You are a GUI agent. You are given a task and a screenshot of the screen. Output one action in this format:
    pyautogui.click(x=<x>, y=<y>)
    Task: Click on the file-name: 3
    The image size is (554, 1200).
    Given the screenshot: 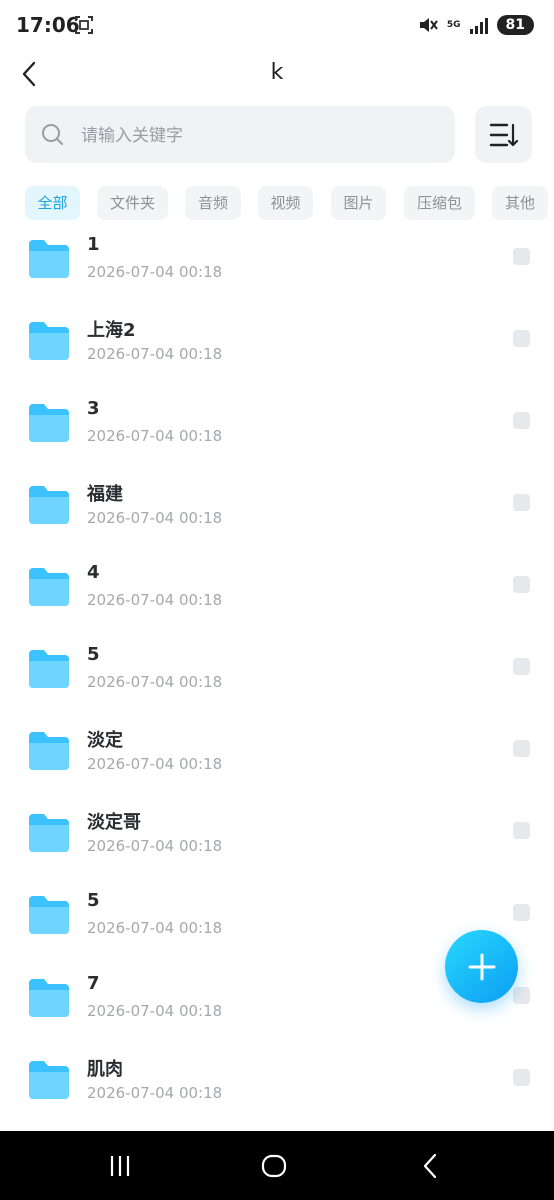 What is the action you would take?
    pyautogui.click(x=93, y=408)
    